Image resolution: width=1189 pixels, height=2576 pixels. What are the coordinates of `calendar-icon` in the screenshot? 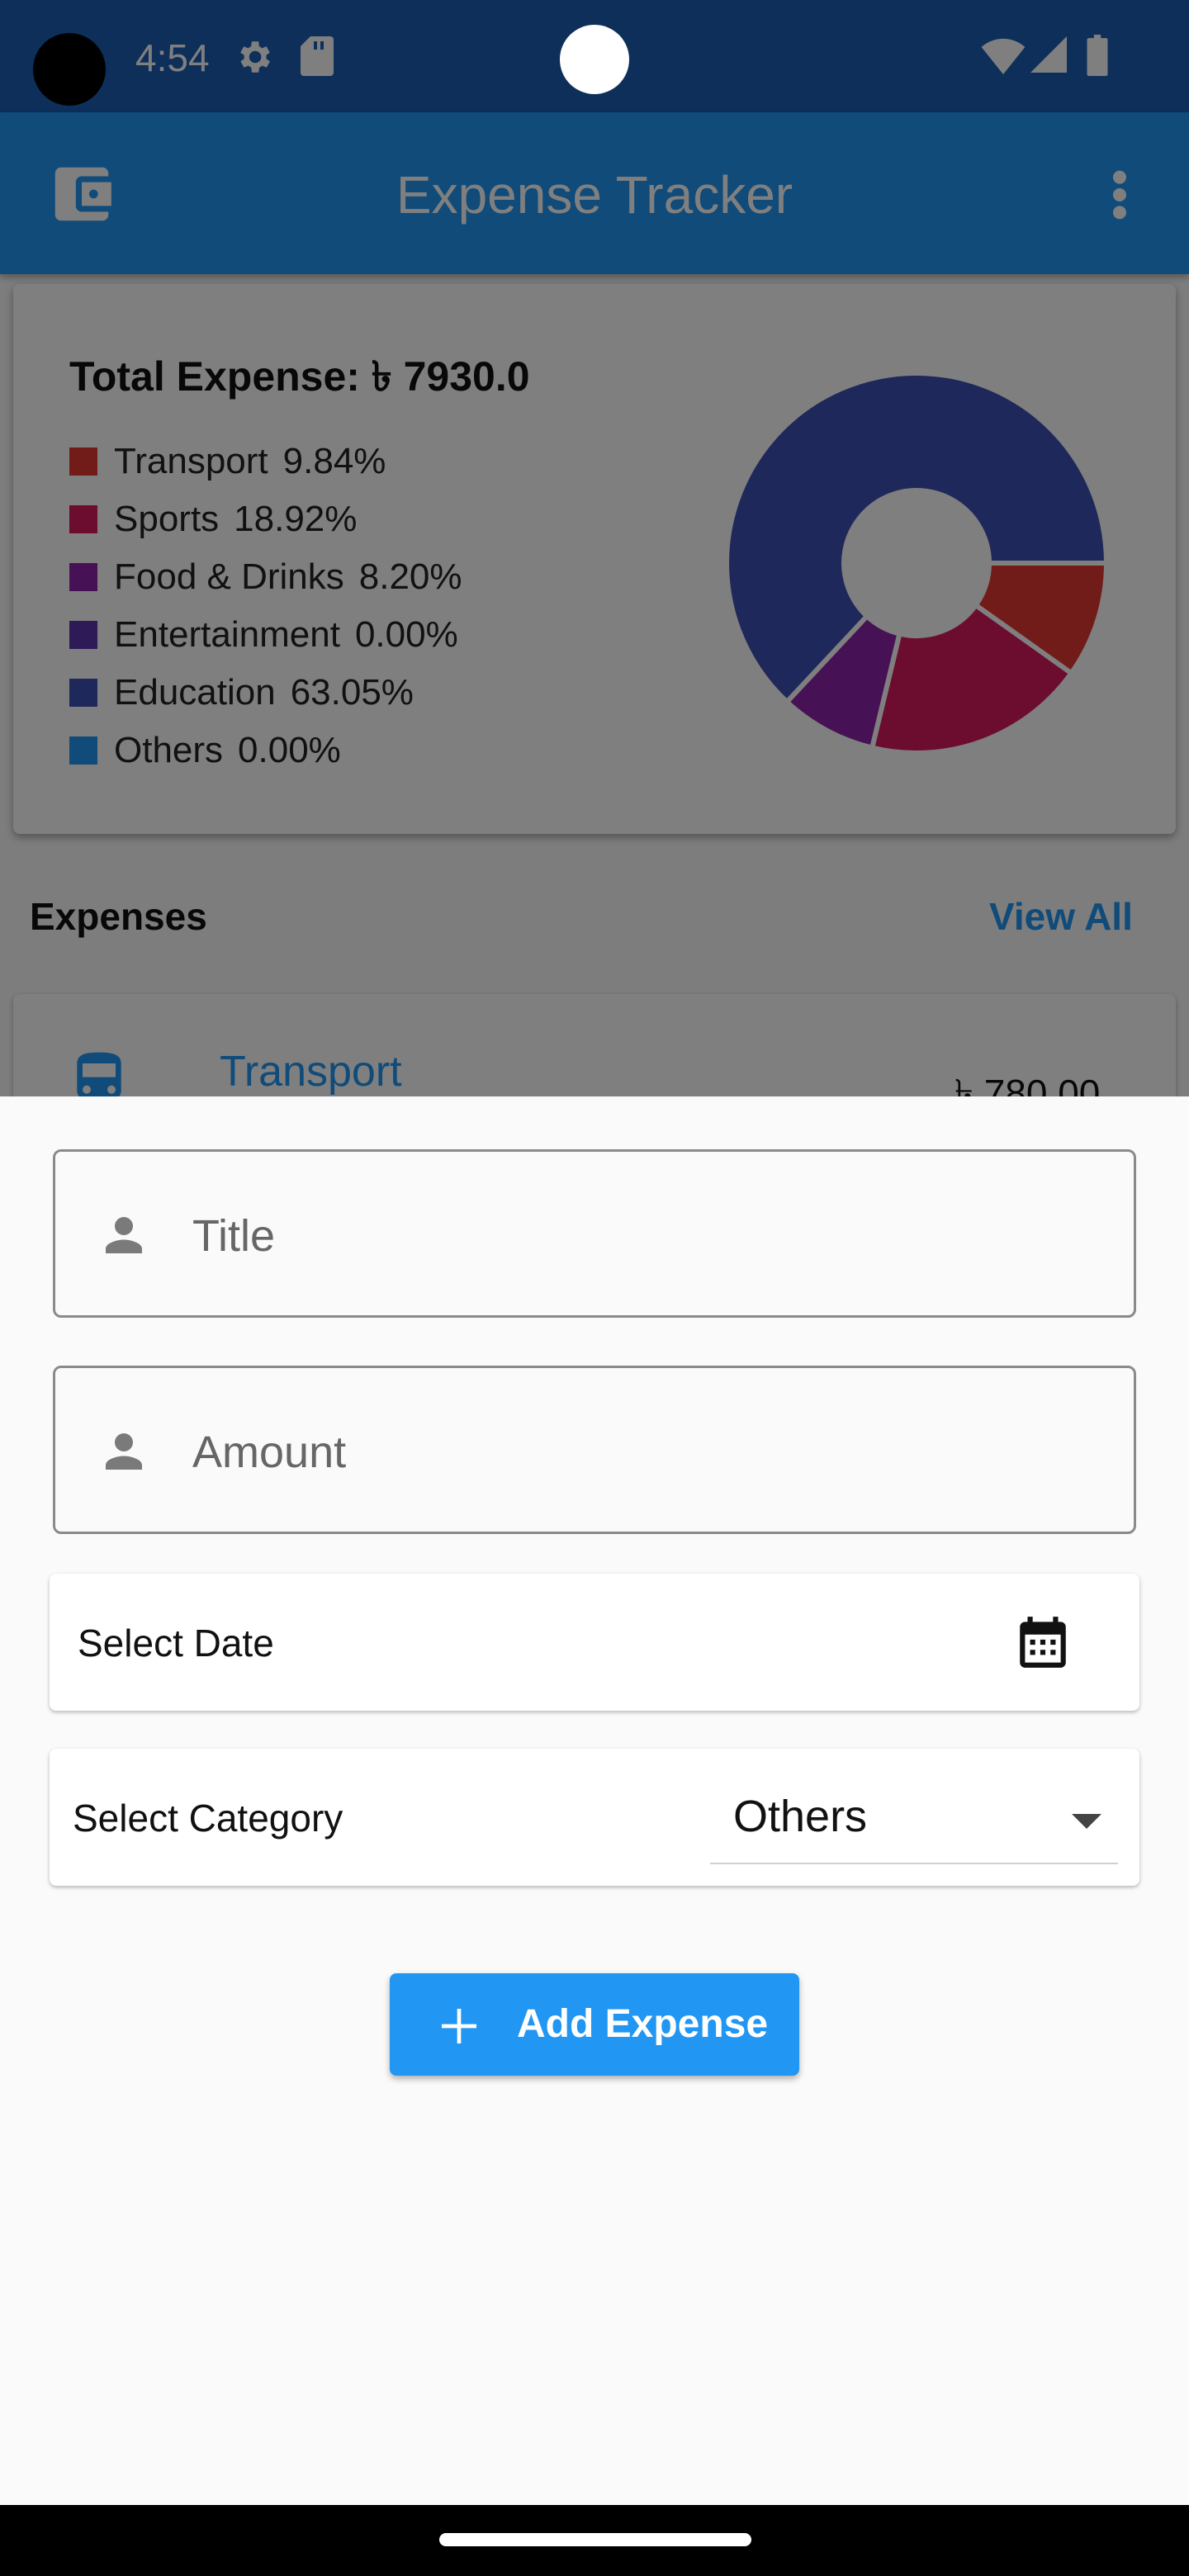 It's located at (1042, 1644).